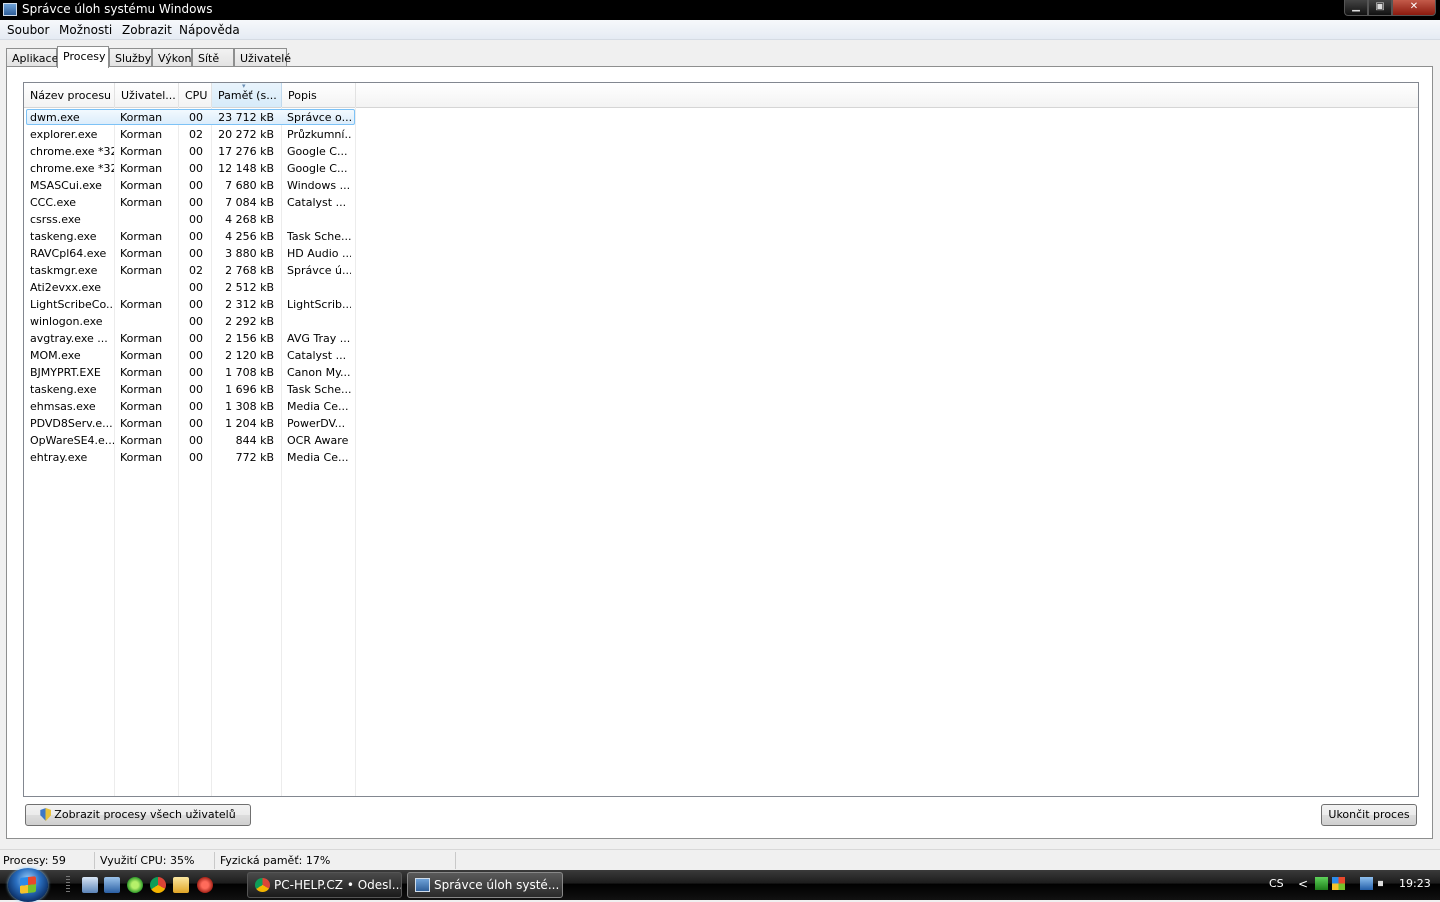 The width and height of the screenshot is (1440, 902). Describe the element at coordinates (1414, 8) in the screenshot. I see `close-button: ✕` at that location.